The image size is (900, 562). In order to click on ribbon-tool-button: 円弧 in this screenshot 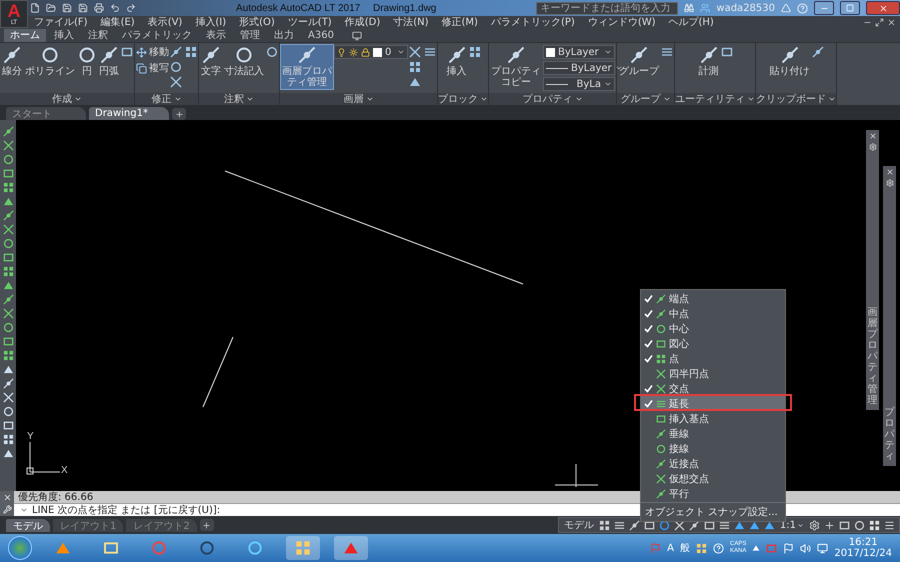, I will do `click(109, 61)`.